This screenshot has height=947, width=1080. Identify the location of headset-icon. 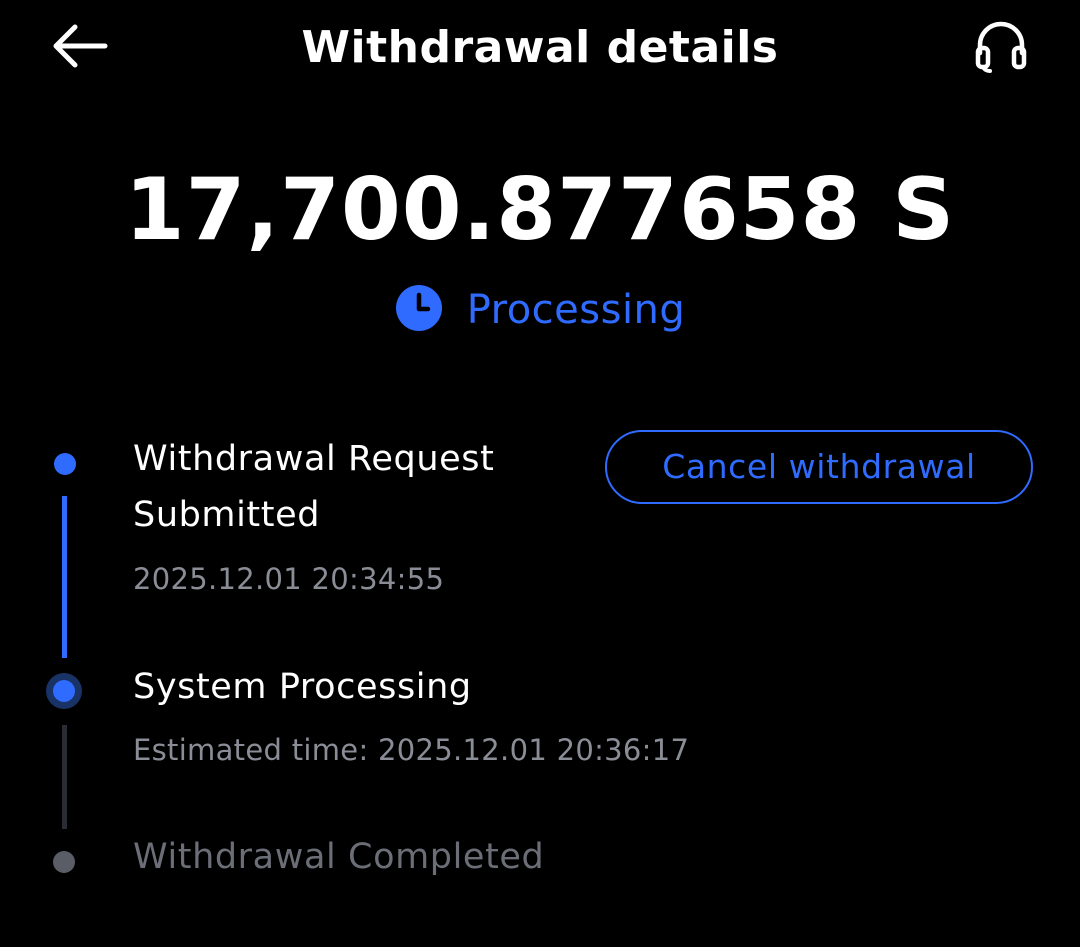
(1001, 47).